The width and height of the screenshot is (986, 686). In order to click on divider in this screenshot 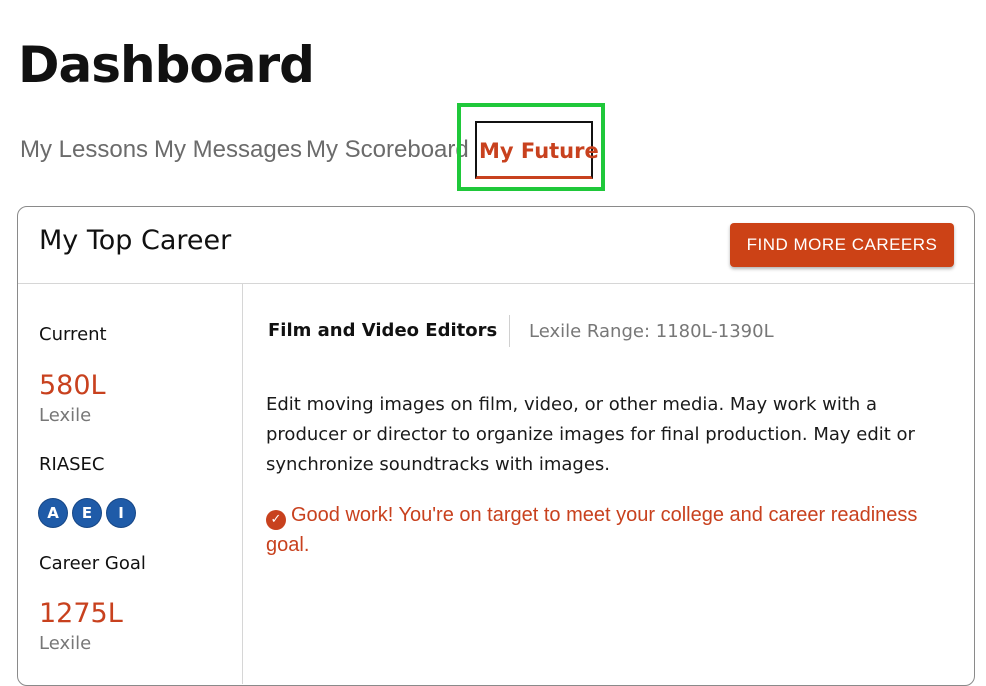, I will do `click(509, 331)`.